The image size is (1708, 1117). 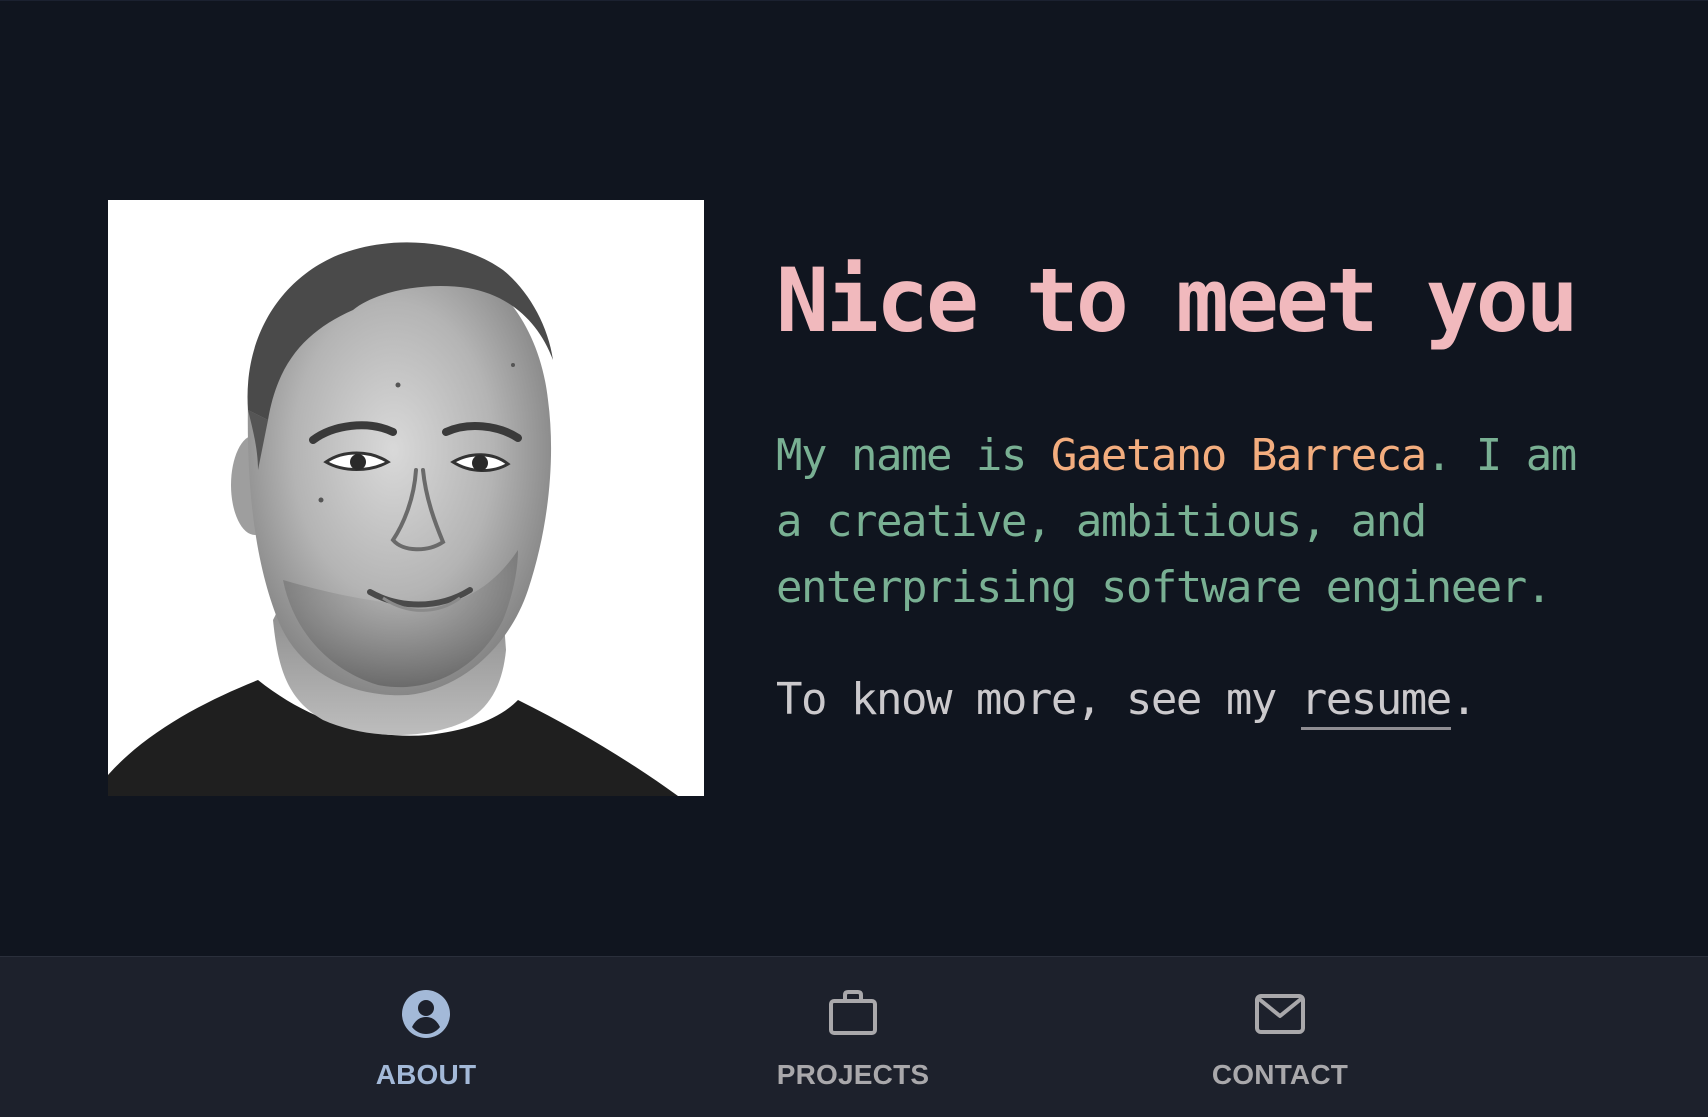 What do you see at coordinates (1280, 1014) in the screenshot?
I see `mail-icon` at bounding box center [1280, 1014].